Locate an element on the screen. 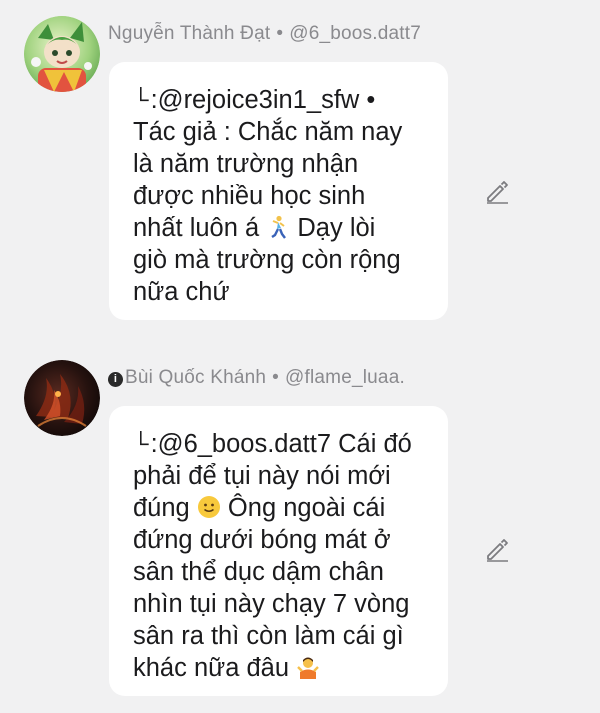  comment-line: giò mà trường còn rộng is located at coordinates (267, 260).